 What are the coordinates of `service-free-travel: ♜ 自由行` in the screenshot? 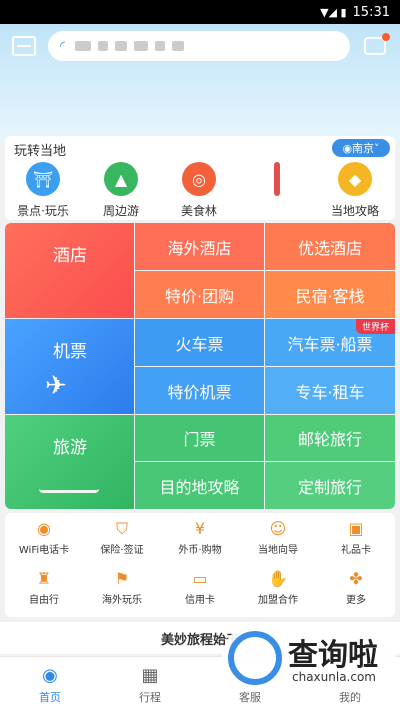 It's located at (44, 586).